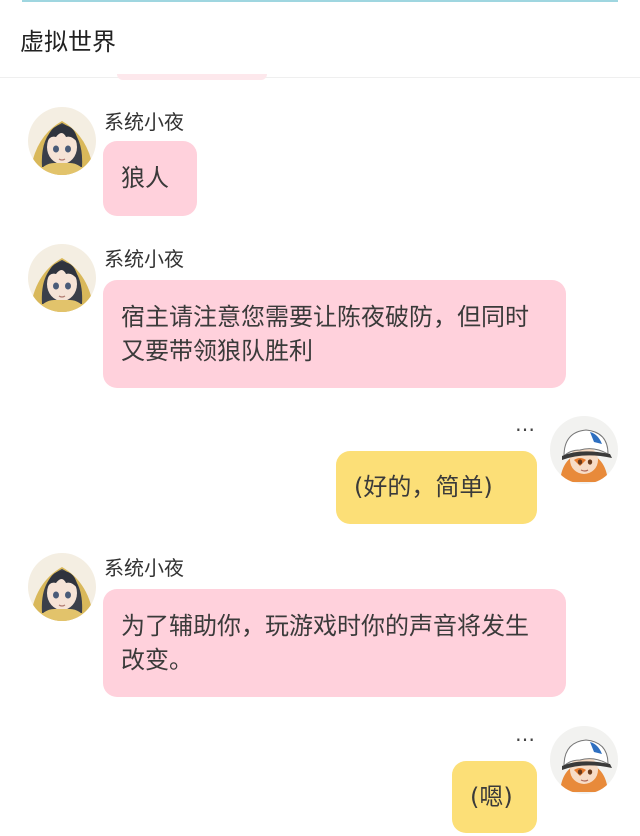  I want to click on message-bubble: 狼人, so click(150, 178).